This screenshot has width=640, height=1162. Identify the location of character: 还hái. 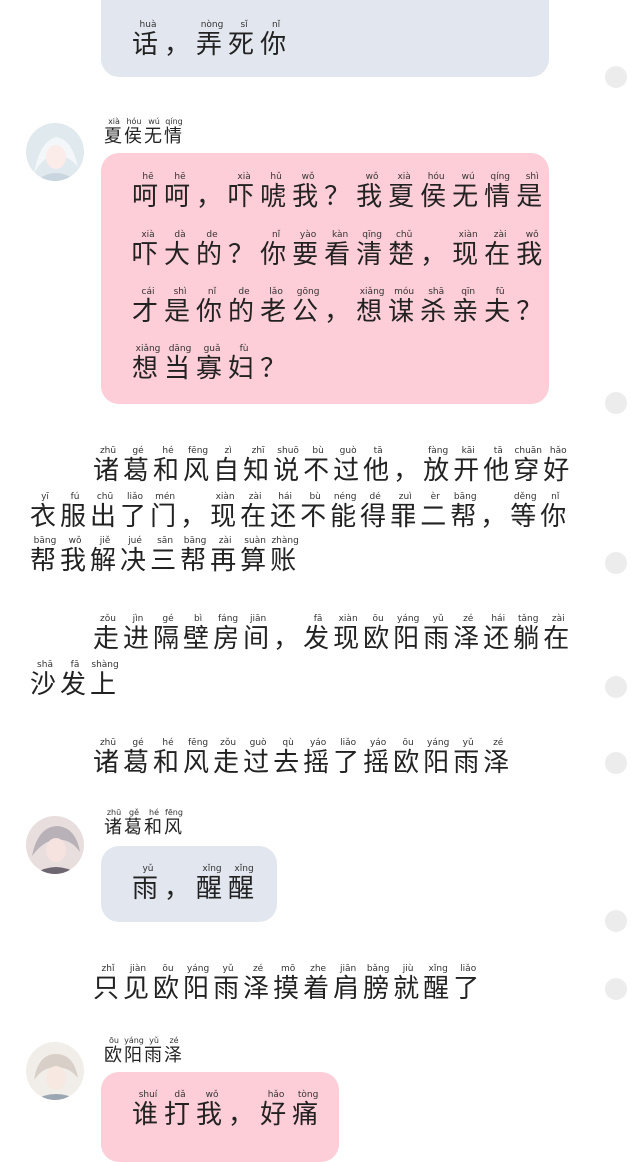
(285, 512).